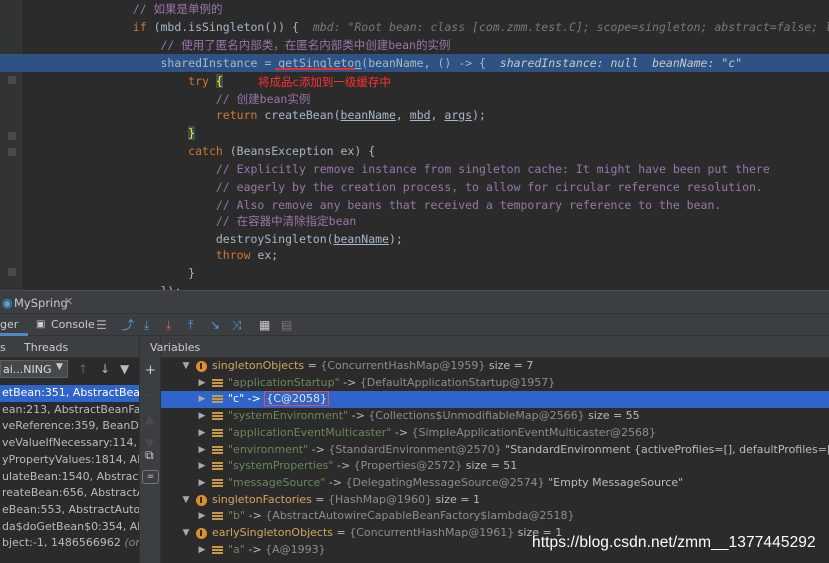 This screenshot has width=829, height=563. I want to click on close-tab-icon: ✕, so click(68, 301).